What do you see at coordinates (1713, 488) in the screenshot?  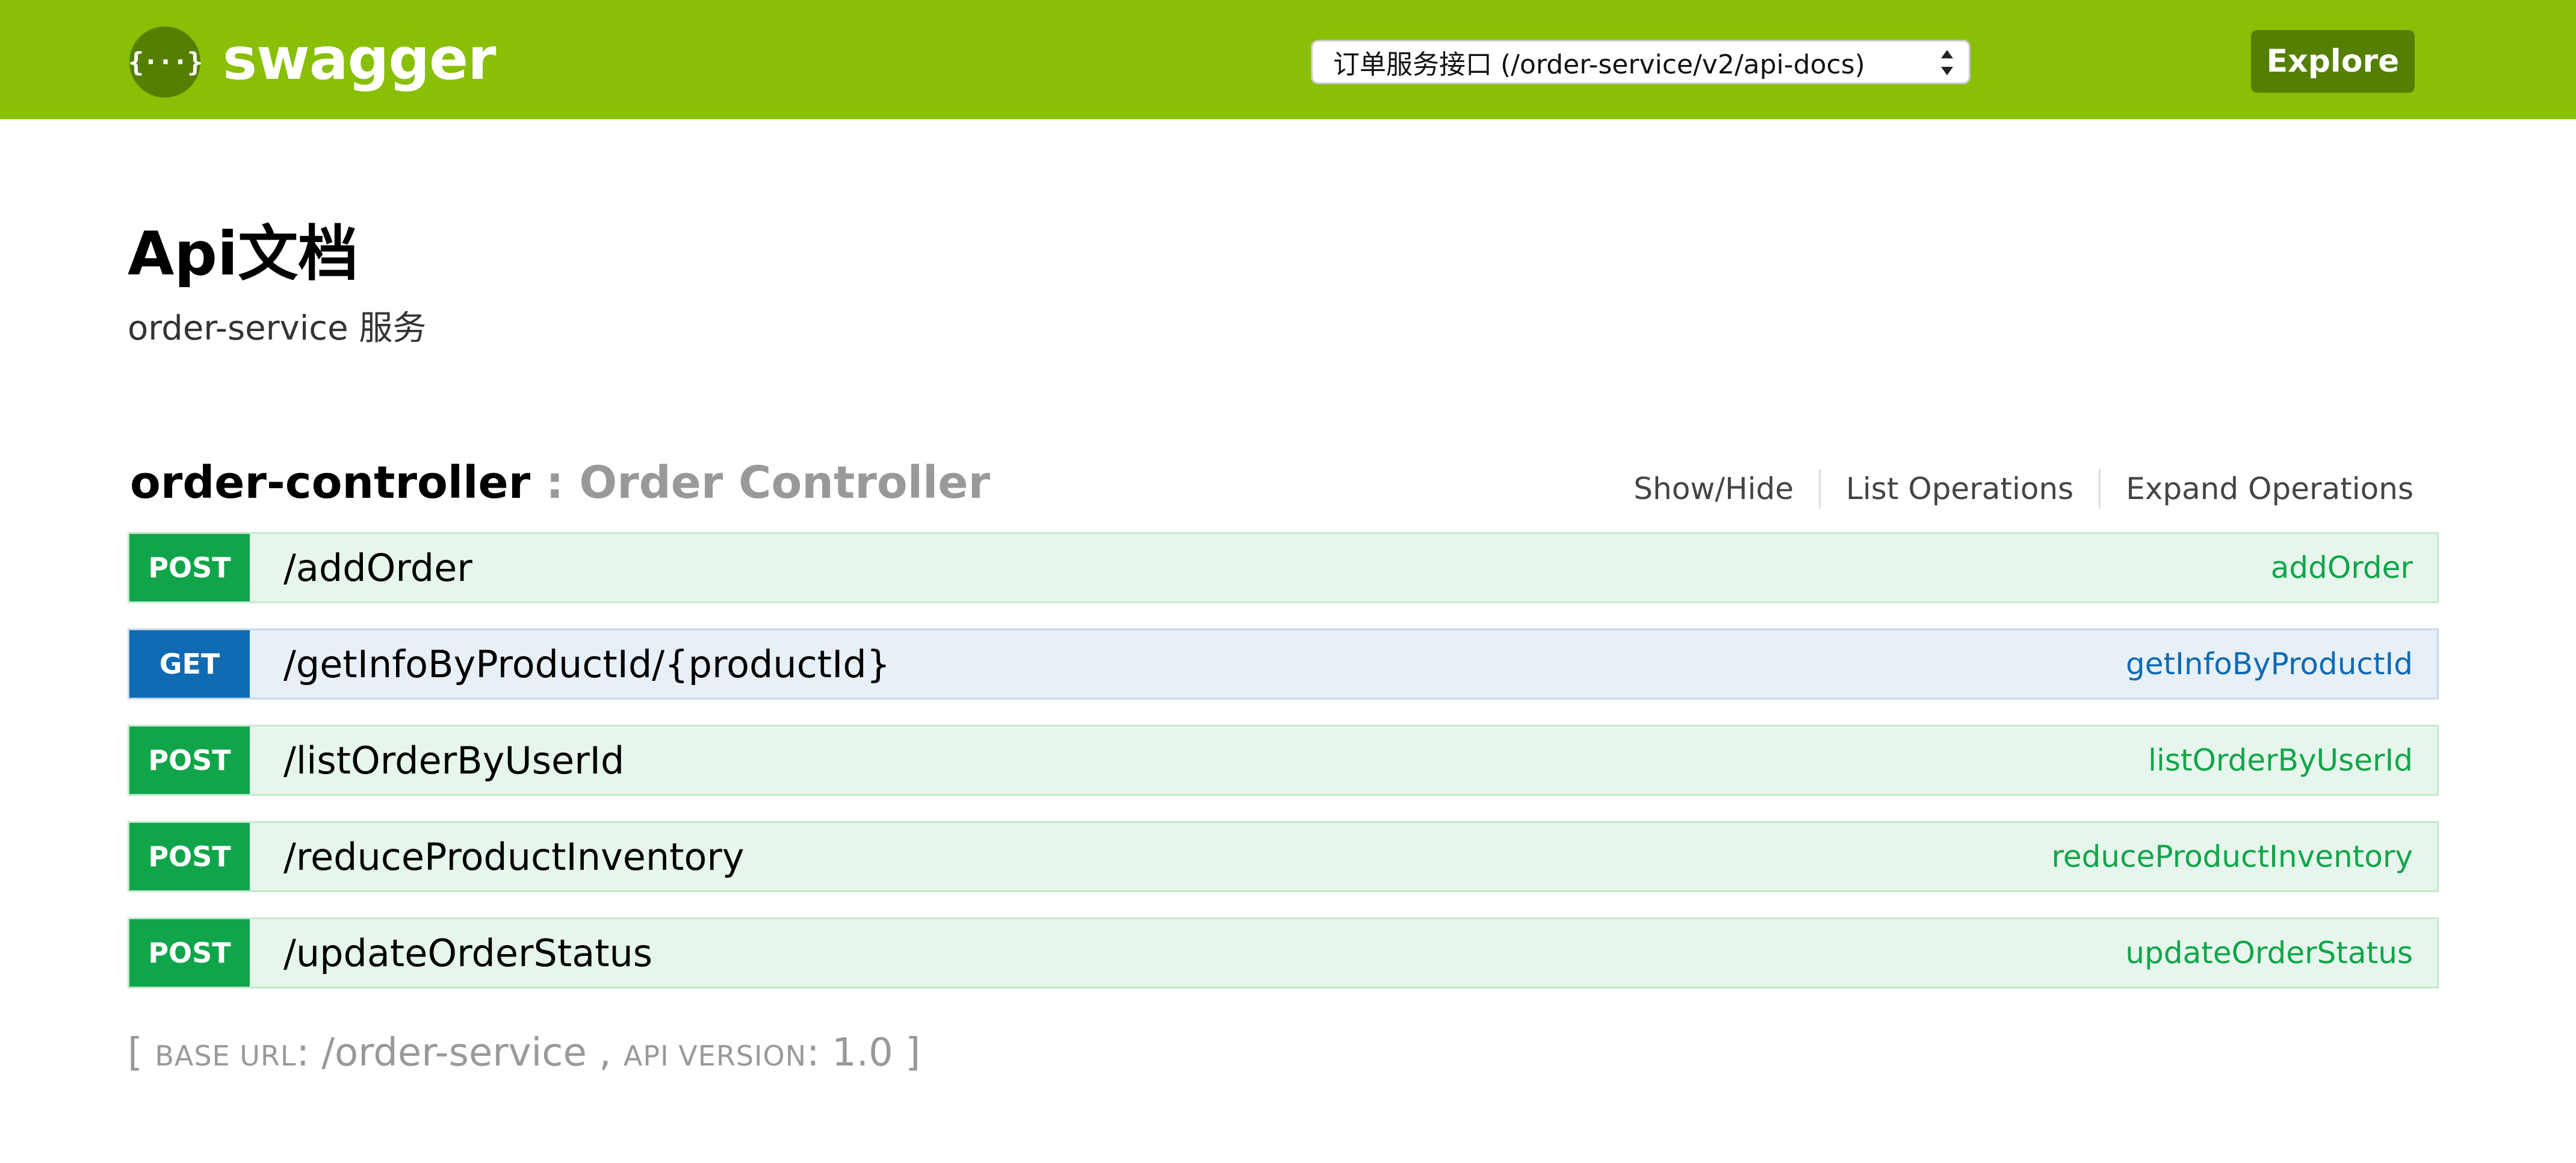 I see `show-hide-link: Show/Hide` at bounding box center [1713, 488].